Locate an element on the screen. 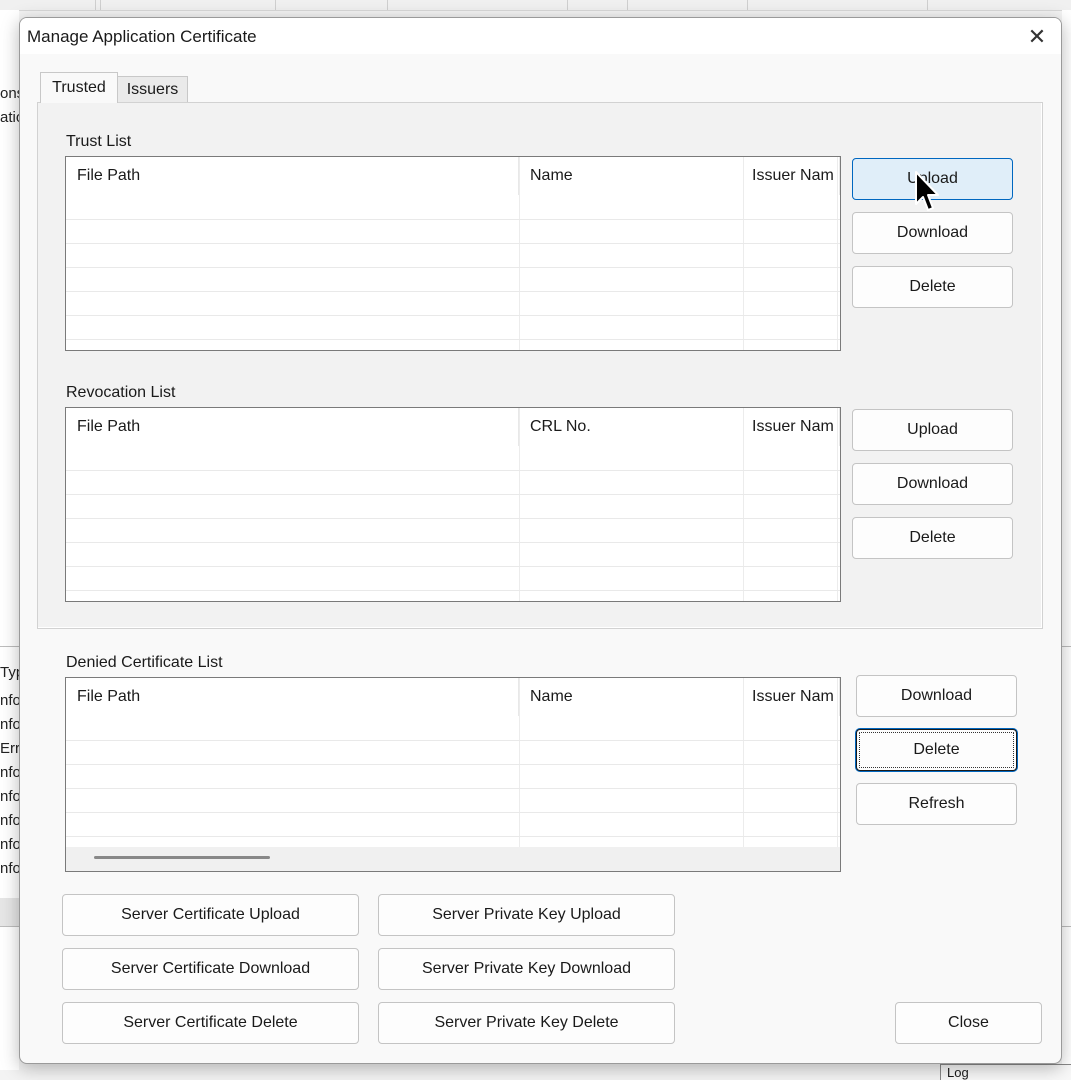 The height and width of the screenshot is (1080, 1071). background-right-panel is located at coordinates (1066, 540).